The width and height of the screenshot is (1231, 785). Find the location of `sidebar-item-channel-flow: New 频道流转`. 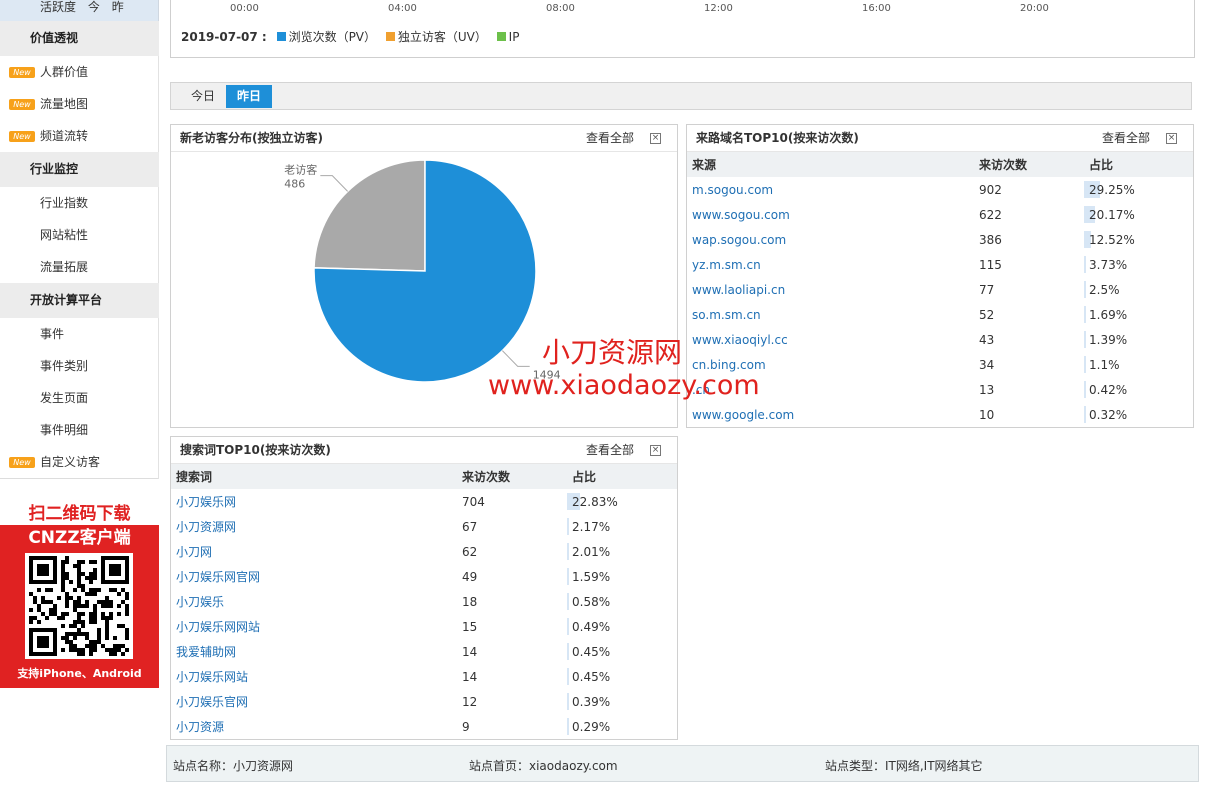

sidebar-item-channel-flow: New 频道流转 is located at coordinates (79, 136).